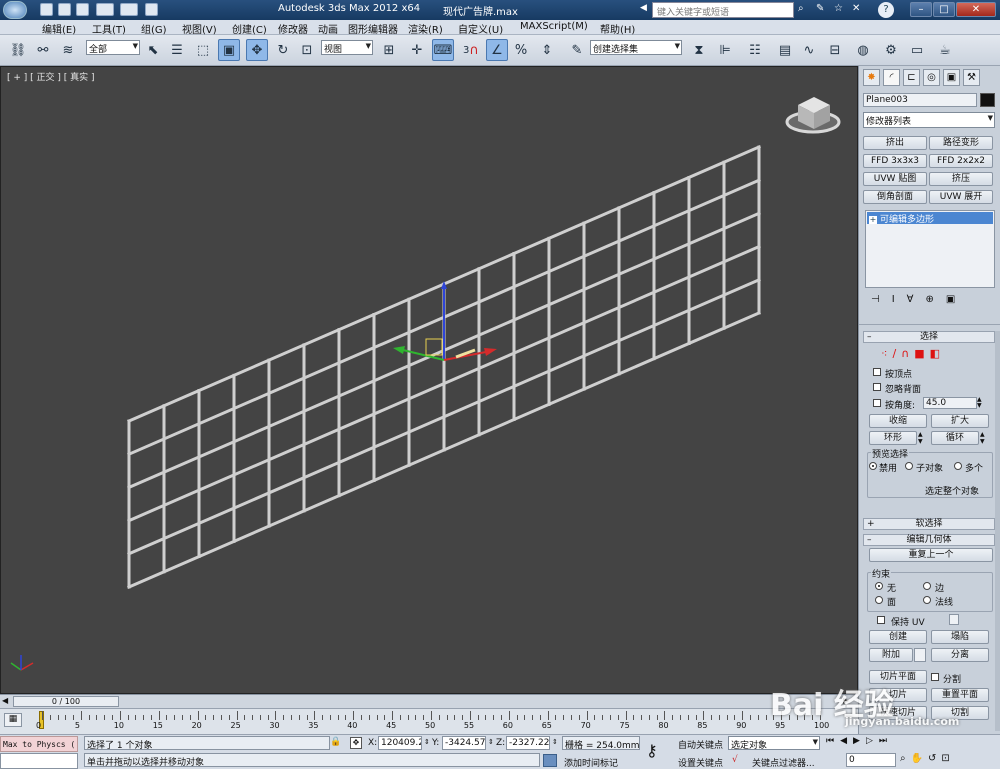 The width and height of the screenshot is (1000, 769). What do you see at coordinates (39, 744) in the screenshot?
I see `maxscript-listener-input: Max to Physcs (` at bounding box center [39, 744].